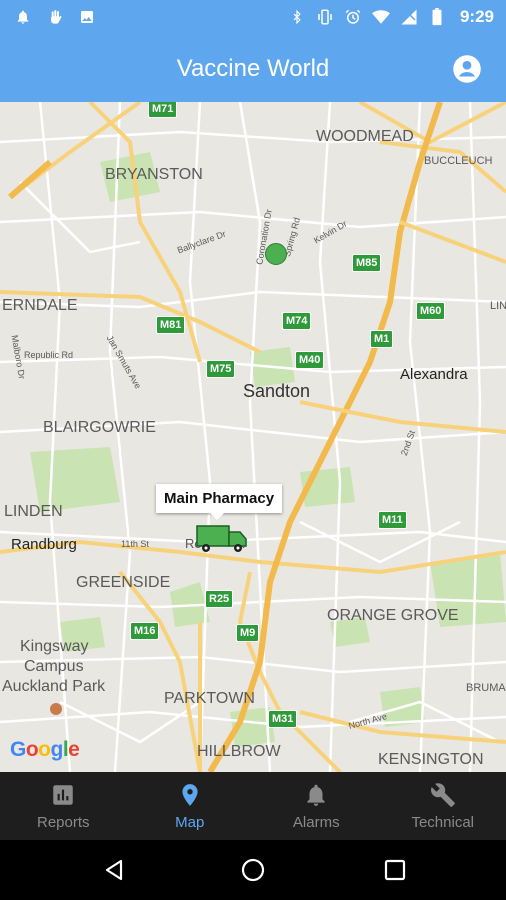 The width and height of the screenshot is (506, 900). What do you see at coordinates (123, 582) in the screenshot?
I see `map-label-greenside: GREENSIDE` at bounding box center [123, 582].